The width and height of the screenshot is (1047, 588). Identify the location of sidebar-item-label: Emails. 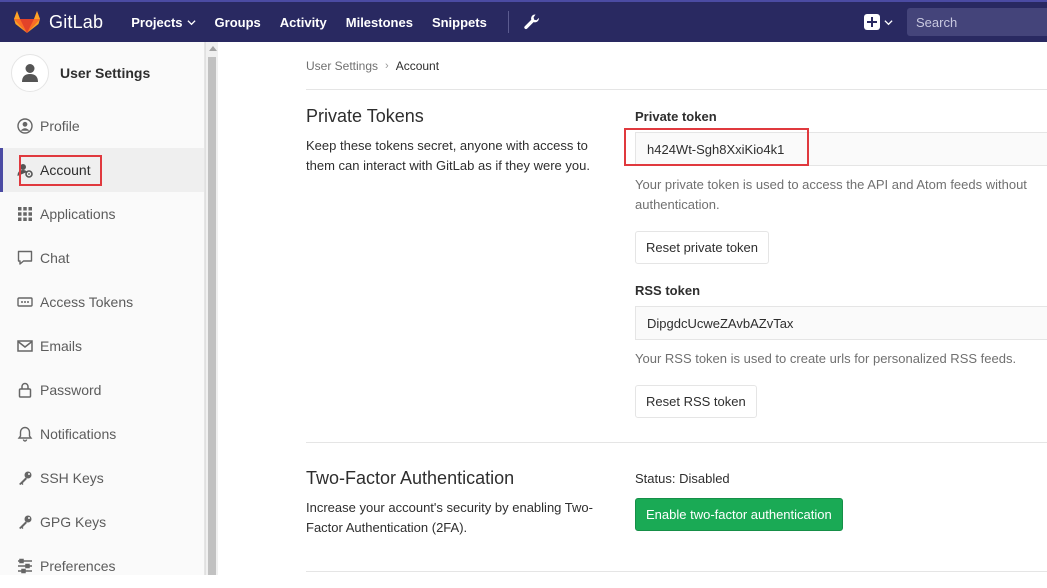
(61, 346).